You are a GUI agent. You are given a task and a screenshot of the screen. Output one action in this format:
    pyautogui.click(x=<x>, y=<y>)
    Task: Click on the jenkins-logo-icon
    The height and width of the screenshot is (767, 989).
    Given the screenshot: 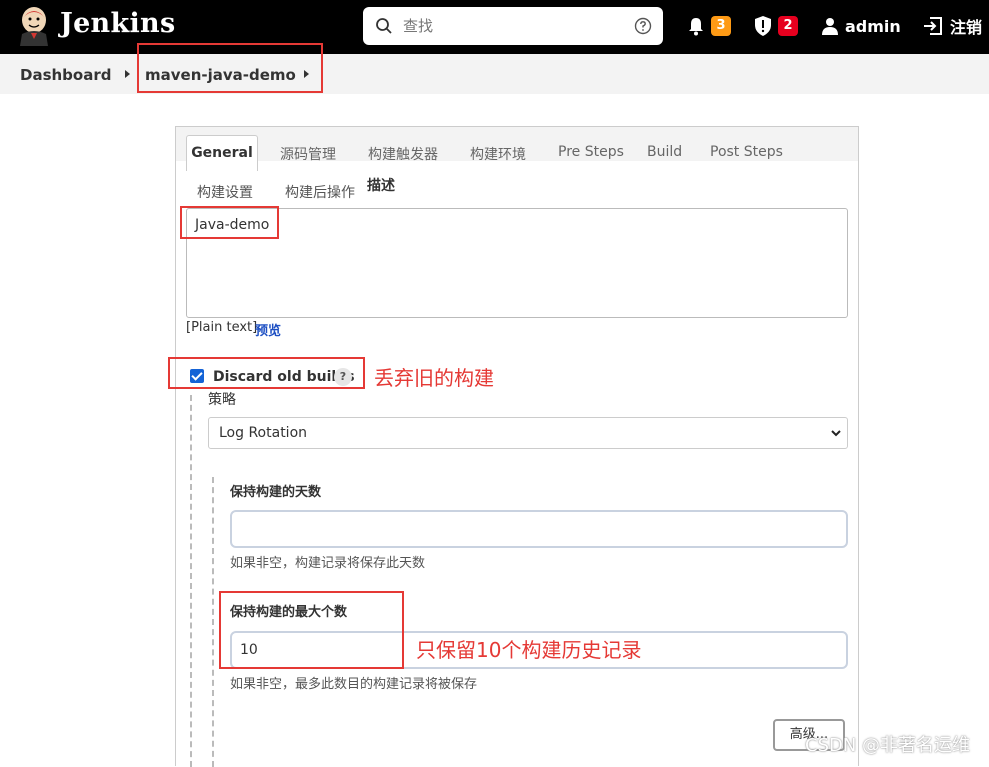 What is the action you would take?
    pyautogui.click(x=34, y=26)
    